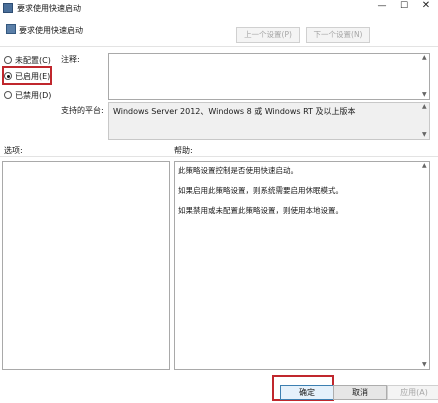 This screenshot has width=438, height=403. I want to click on help-text-line: 如果启用此策略设置，则系统需要启用休眠模式。, so click(260, 190).